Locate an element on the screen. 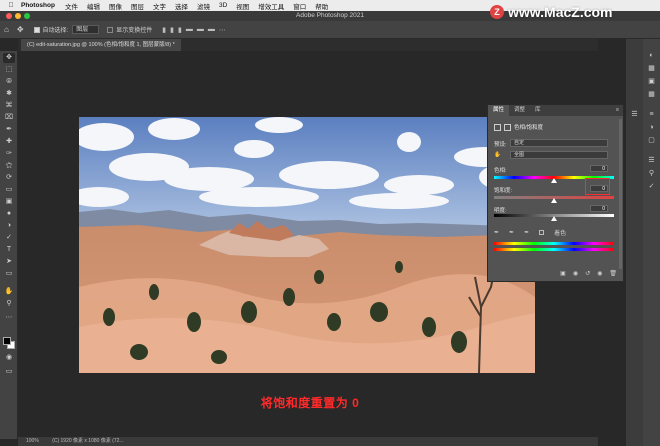 The width and height of the screenshot is (660, 446). dodge-tool-icon: ◑ is located at coordinates (9, 226).